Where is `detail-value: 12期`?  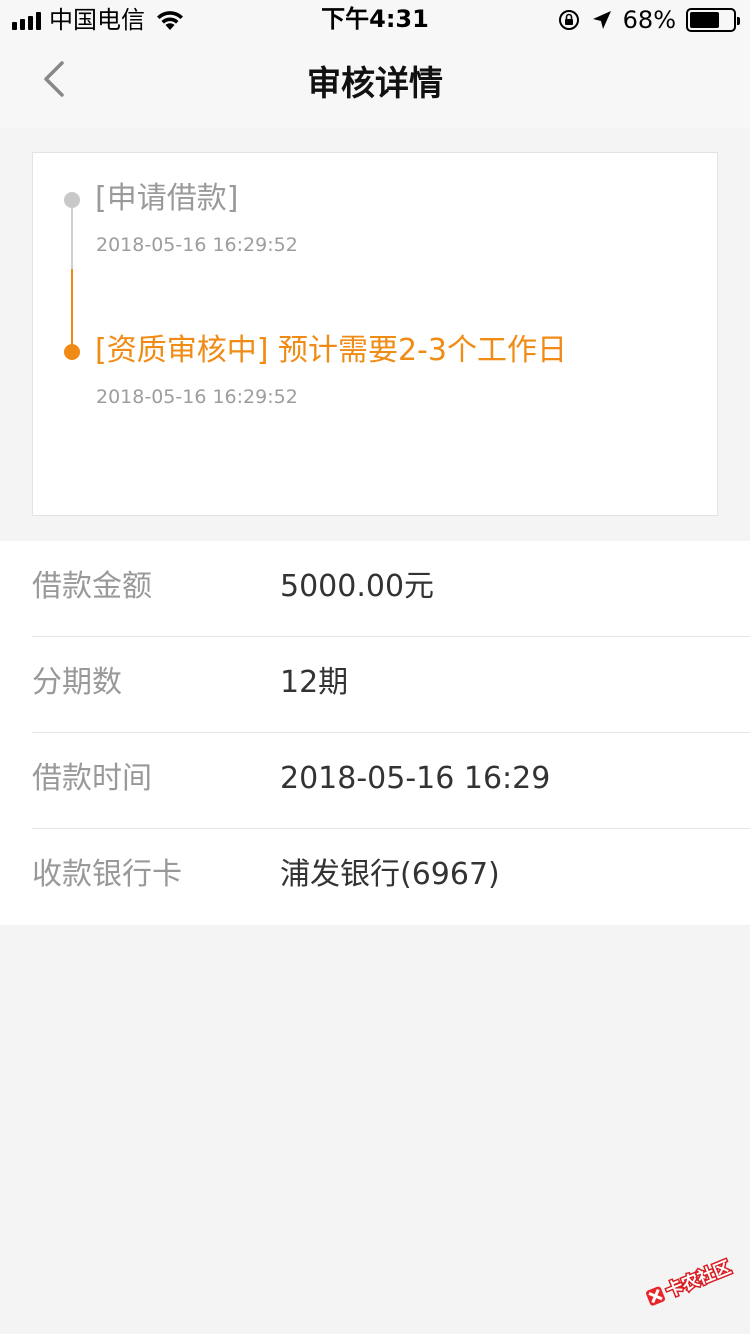
detail-value: 12期 is located at coordinates (314, 682).